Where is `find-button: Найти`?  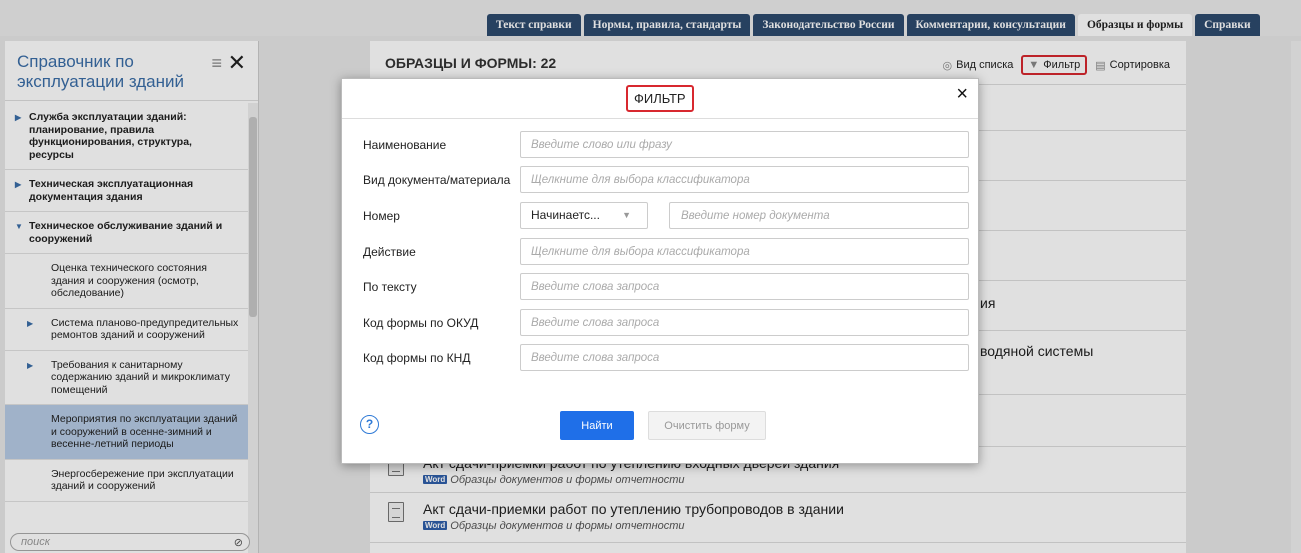
find-button: Найти is located at coordinates (597, 425).